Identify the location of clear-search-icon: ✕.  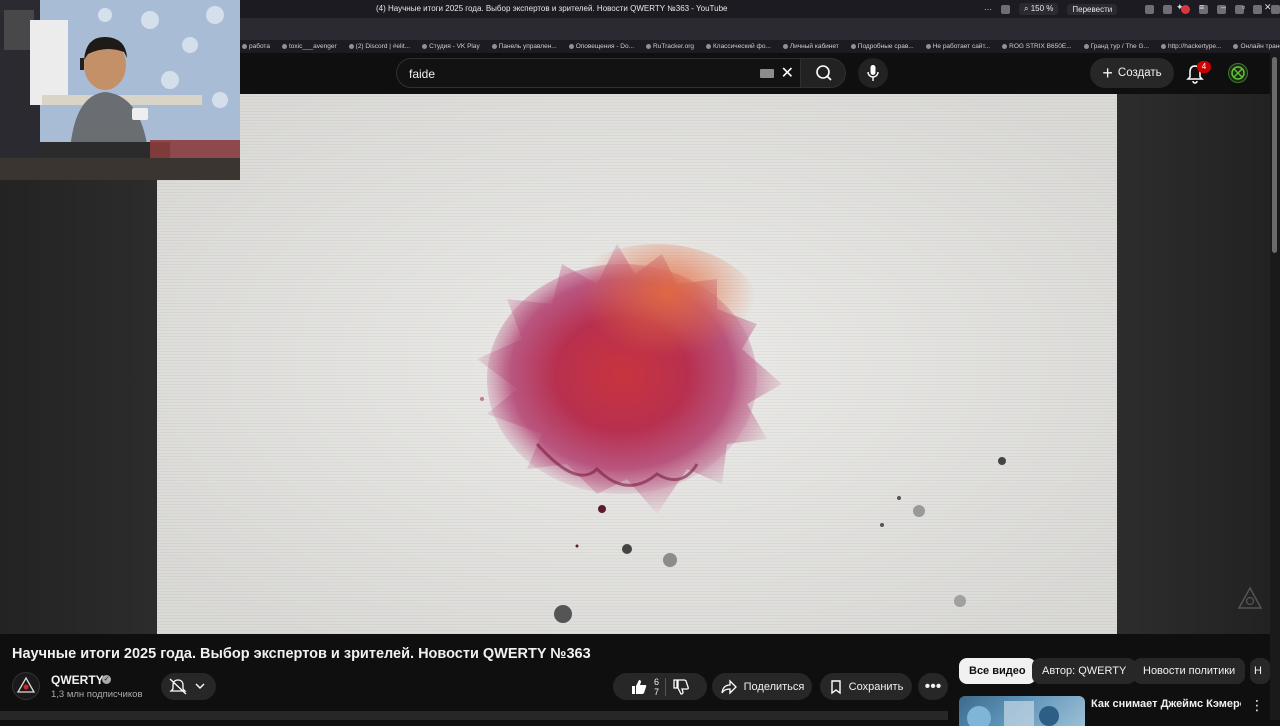
(787, 73).